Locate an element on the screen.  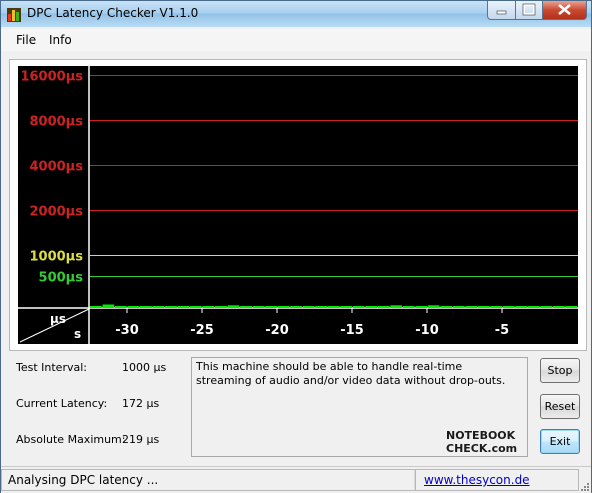
exit-button: Exit is located at coordinates (560, 441).